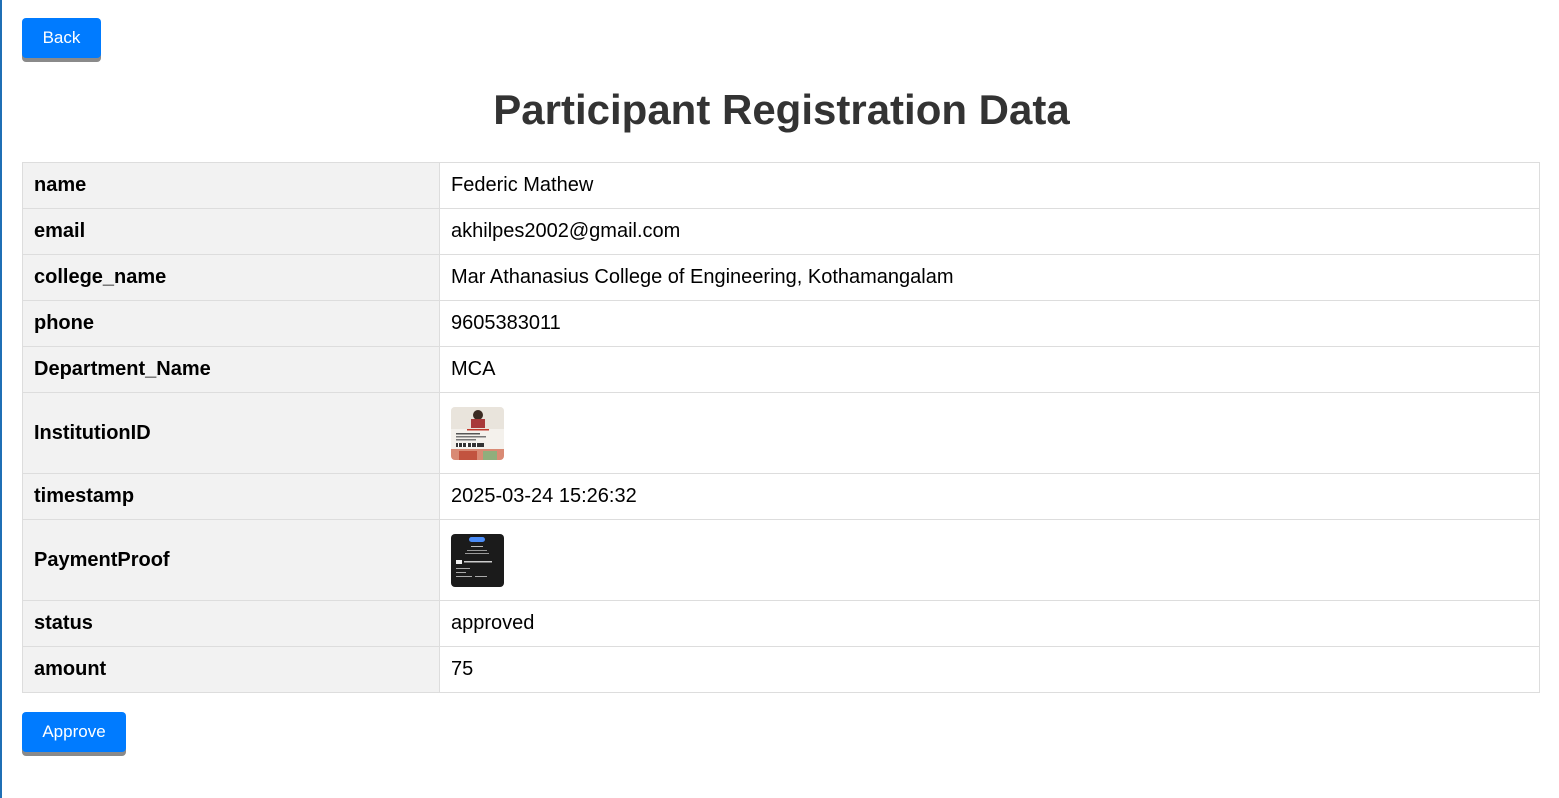 Image resolution: width=1559 pixels, height=798 pixels. I want to click on table-row: InstitutionID, so click(781, 433).